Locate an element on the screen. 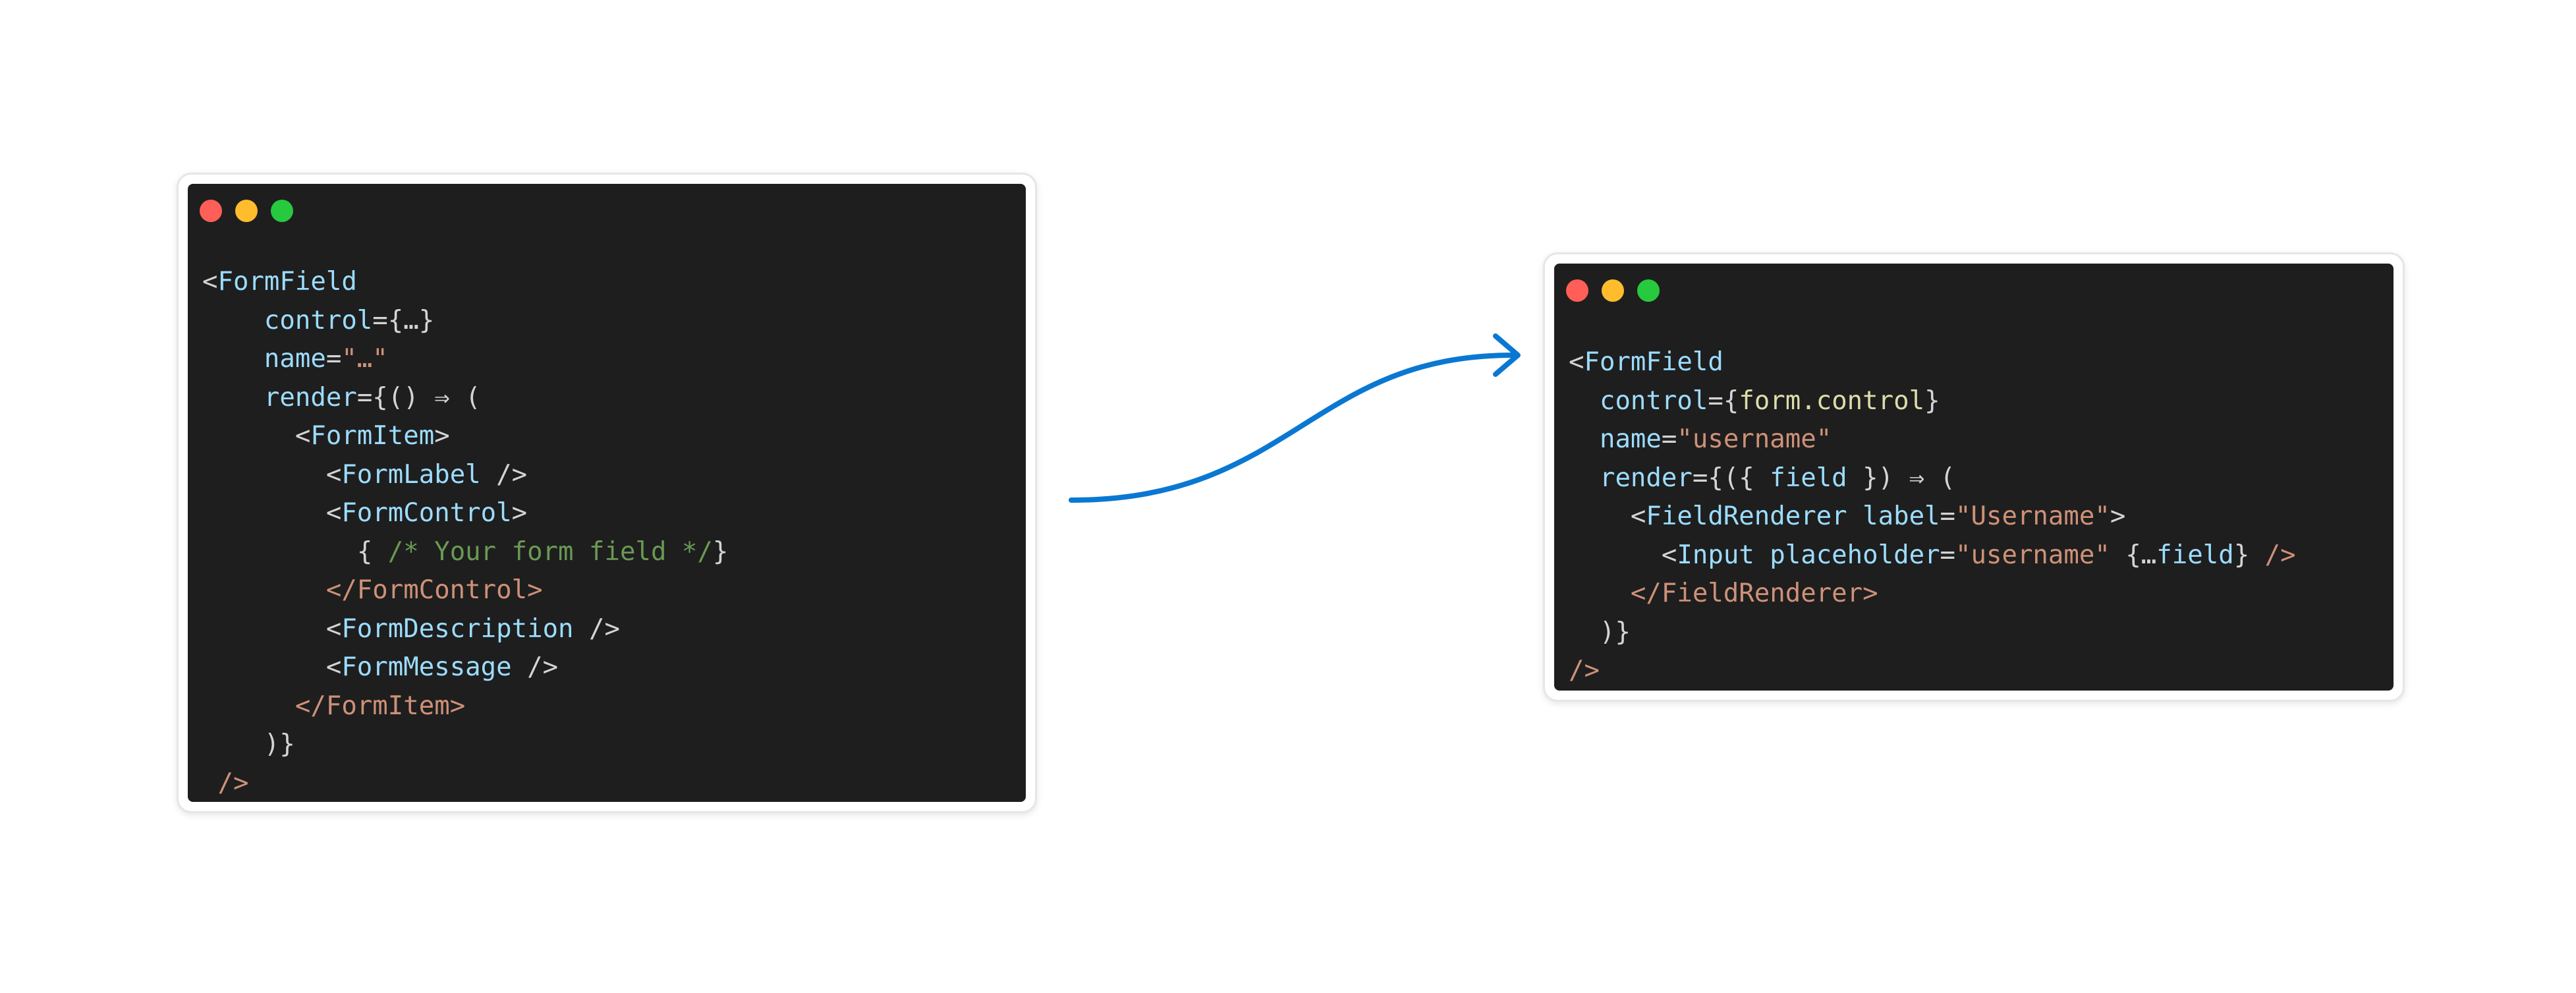 The height and width of the screenshot is (993, 2576). code-line: )} is located at coordinates (1932, 633).